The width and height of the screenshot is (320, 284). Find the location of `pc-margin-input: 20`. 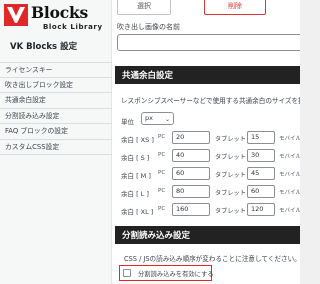

pc-margin-input: 20 is located at coordinates (191, 137).